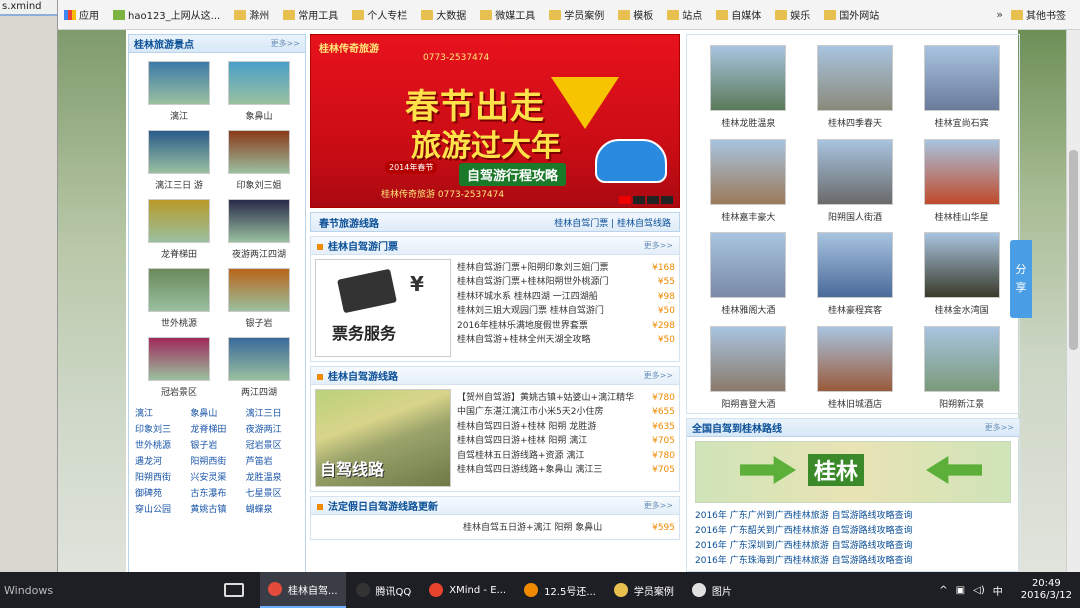  What do you see at coordinates (251, 14) in the screenshot?
I see `bookmark-item: 滁州` at bounding box center [251, 14].